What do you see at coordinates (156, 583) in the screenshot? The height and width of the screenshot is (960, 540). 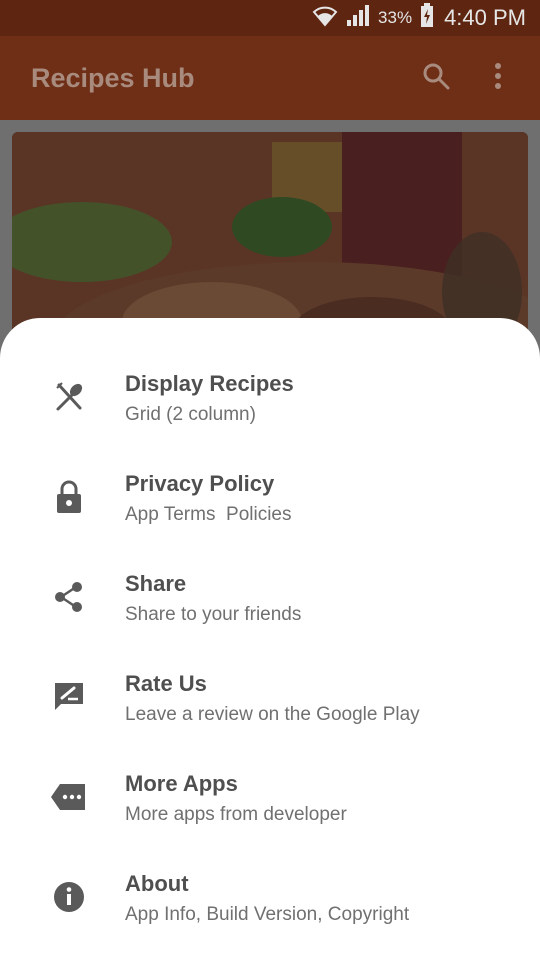 I see `menu-item-title: Share` at bounding box center [156, 583].